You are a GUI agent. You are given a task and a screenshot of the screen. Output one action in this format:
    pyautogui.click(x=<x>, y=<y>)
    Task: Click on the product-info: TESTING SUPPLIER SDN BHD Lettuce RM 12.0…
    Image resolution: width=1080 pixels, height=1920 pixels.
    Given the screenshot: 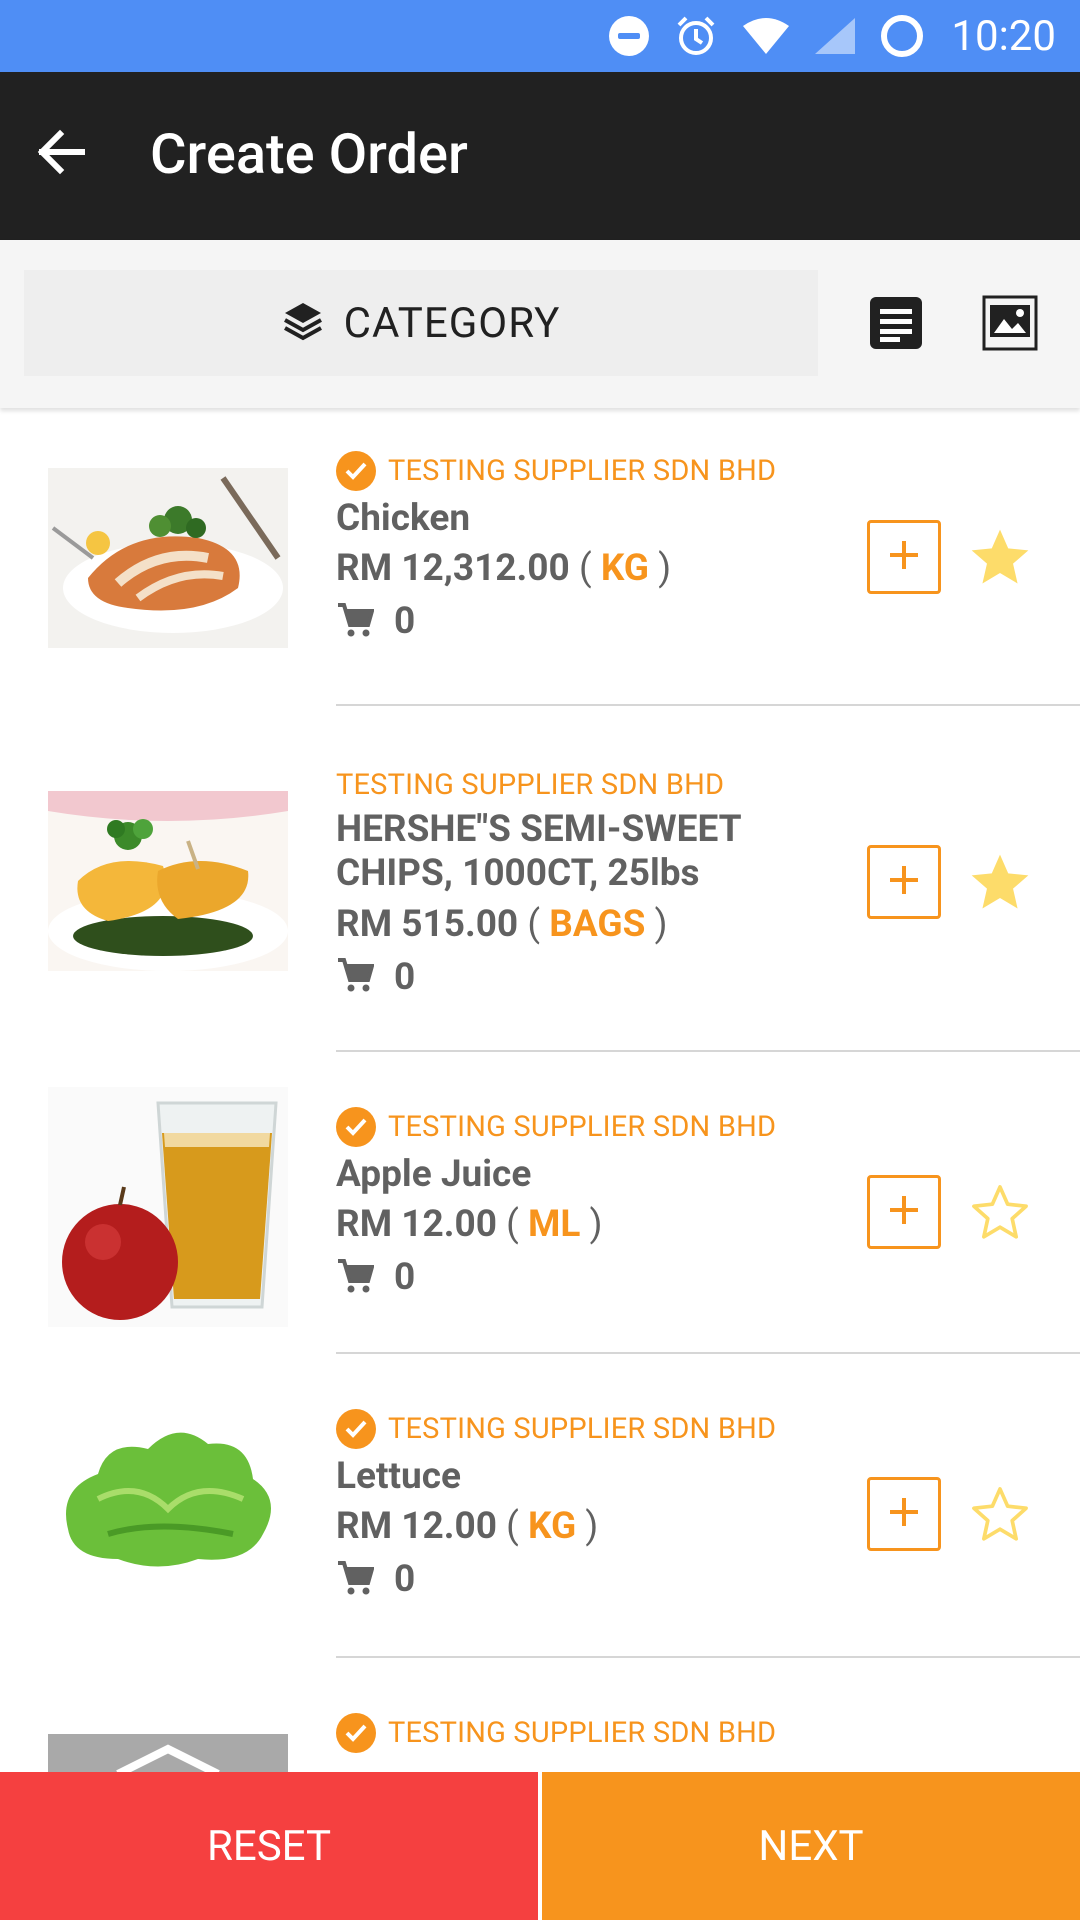 What is the action you would take?
    pyautogui.click(x=586, y=1505)
    